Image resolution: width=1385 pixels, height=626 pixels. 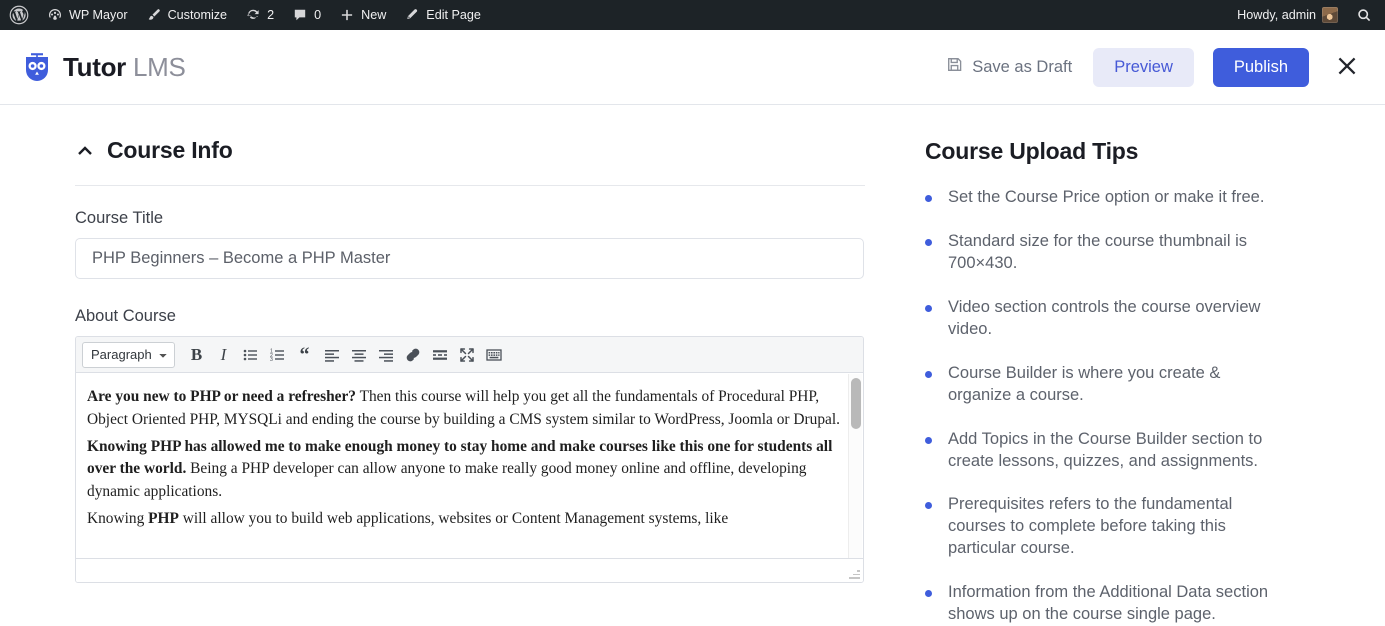 I want to click on edit-page-label: Edit Page, so click(x=453, y=15).